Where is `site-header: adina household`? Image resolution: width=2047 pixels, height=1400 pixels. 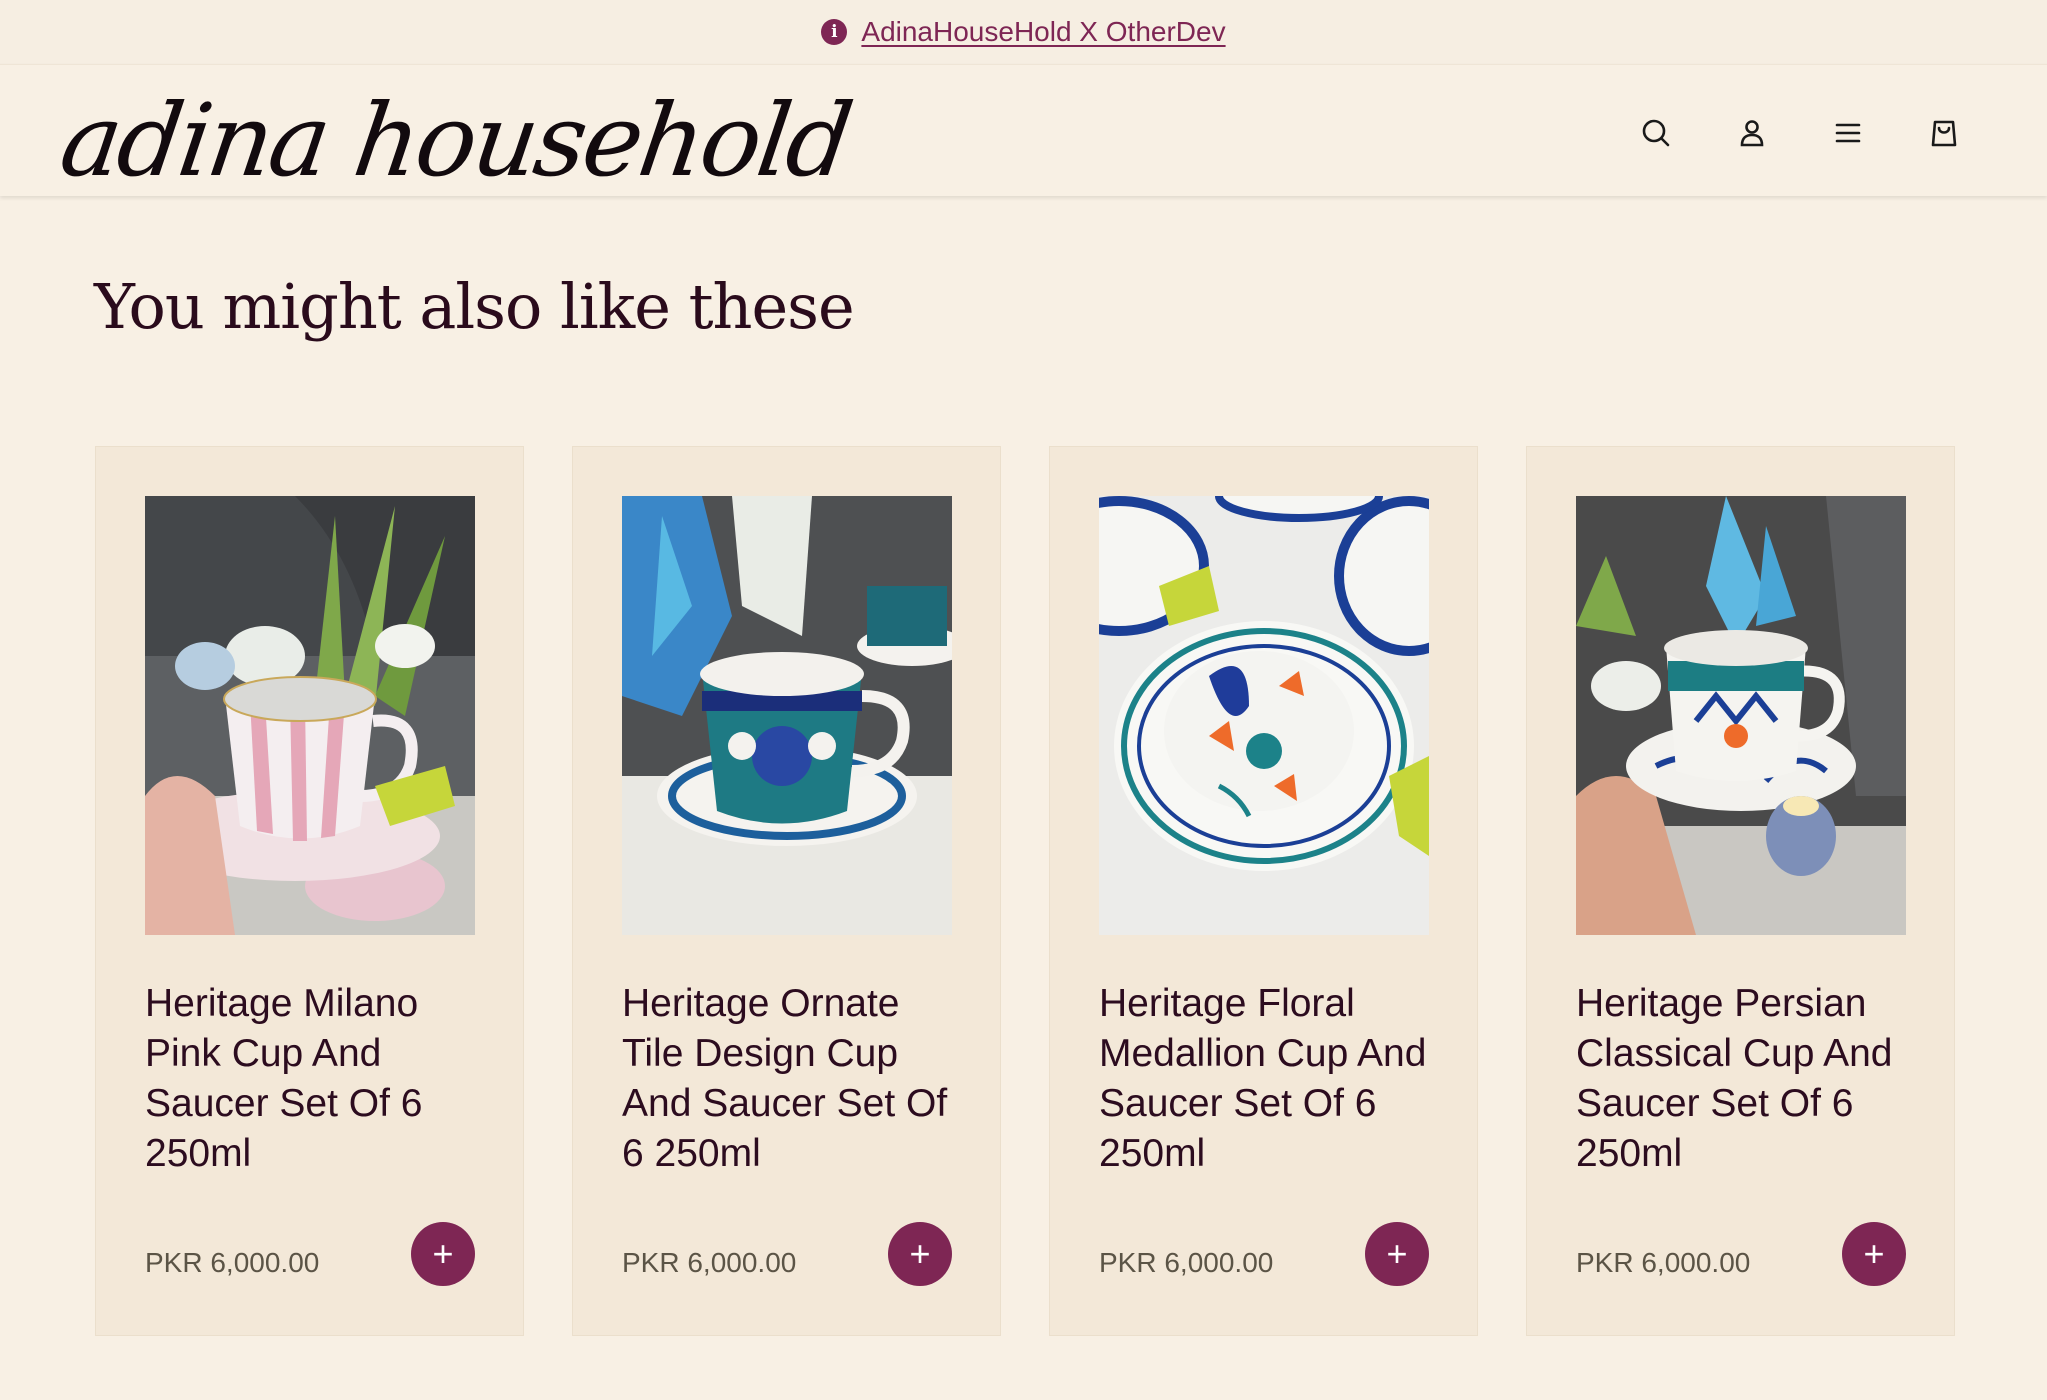
site-header: adina household is located at coordinates (1023, 131).